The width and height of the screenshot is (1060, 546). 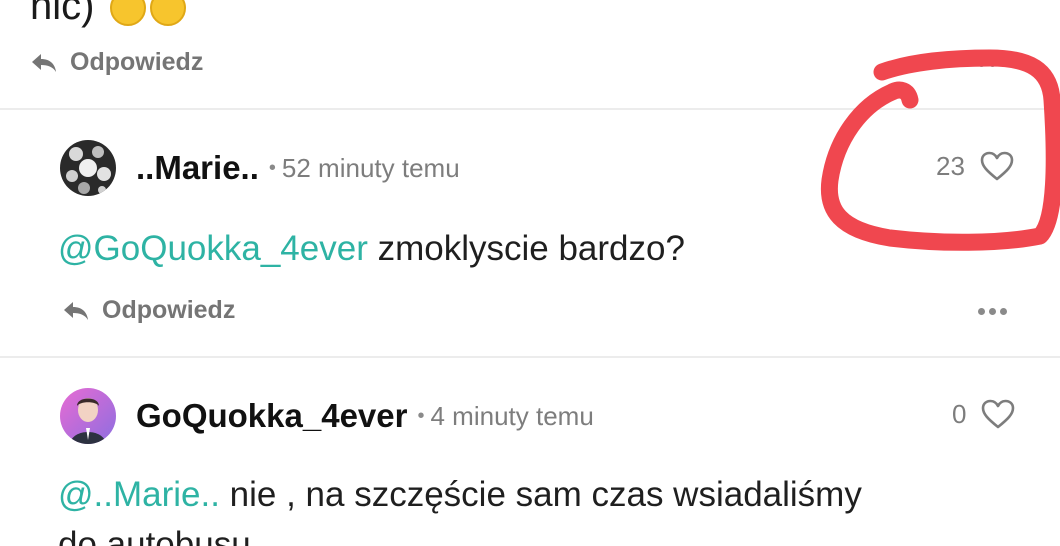 I want to click on comment-header-goquokka: GoQuokka_4ever • 4 minuty temu, so click(x=327, y=416).